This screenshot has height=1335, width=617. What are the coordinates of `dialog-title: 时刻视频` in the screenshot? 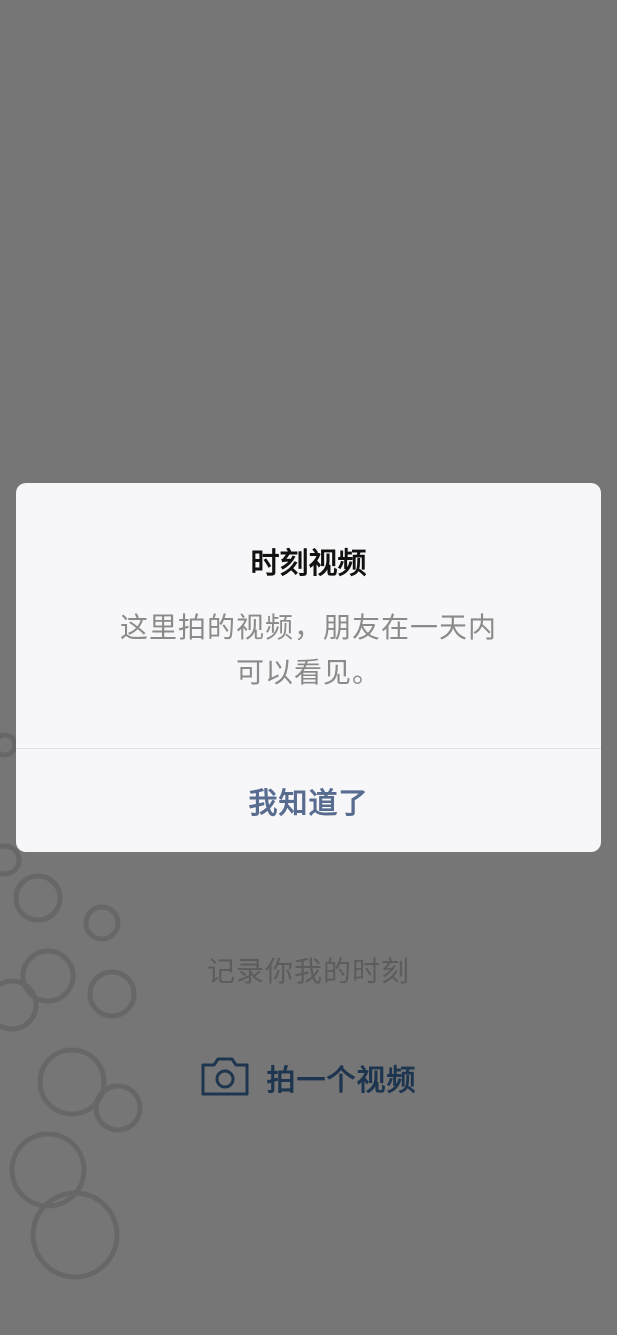 It's located at (308, 563).